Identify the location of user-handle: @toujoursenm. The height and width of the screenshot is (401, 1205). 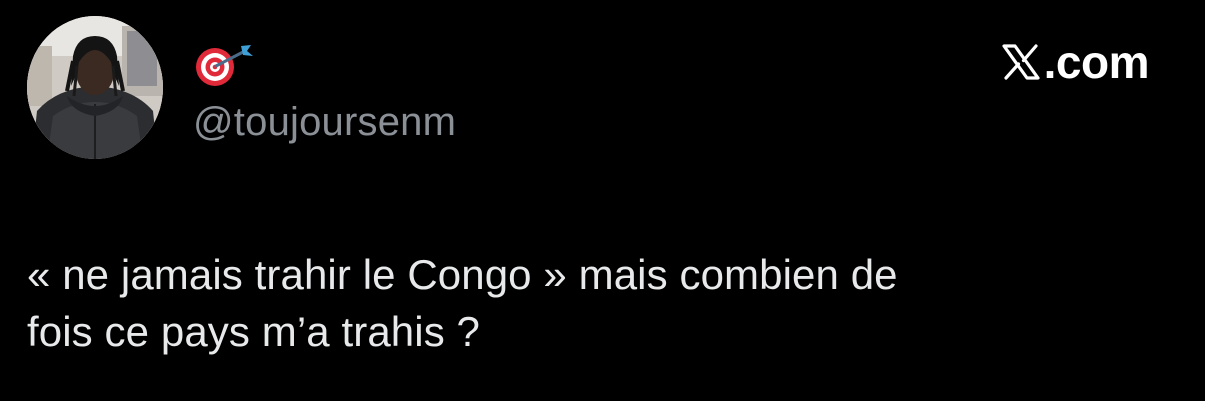
(324, 122).